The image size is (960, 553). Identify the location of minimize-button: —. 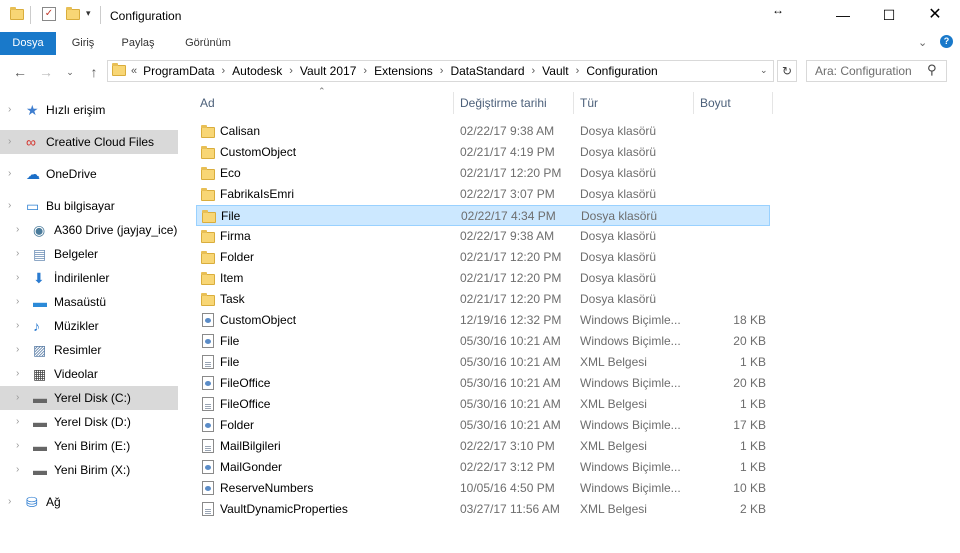
(843, 15).